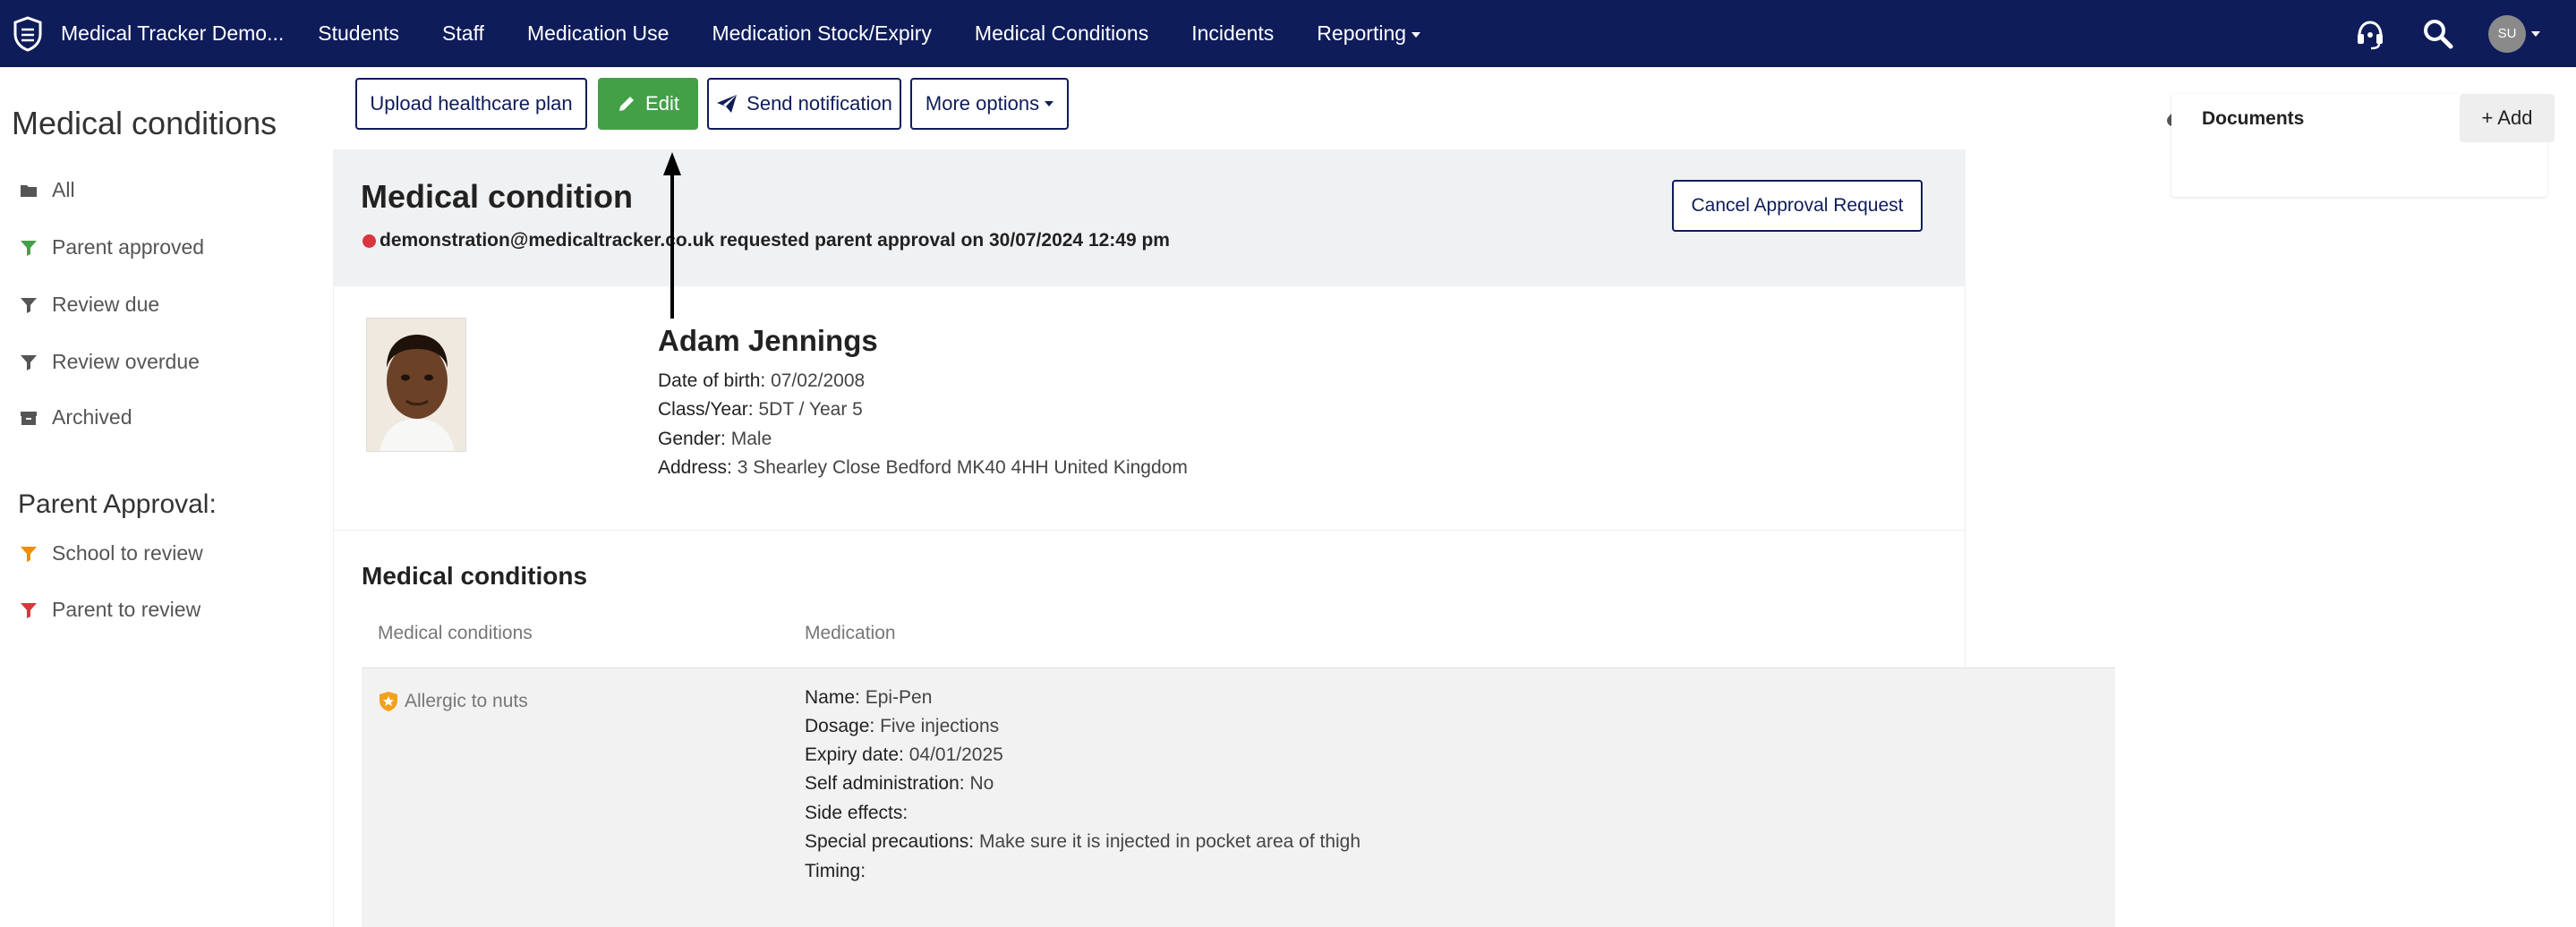  Describe the element at coordinates (2514, 33) in the screenshot. I see `user-menu: SU` at that location.